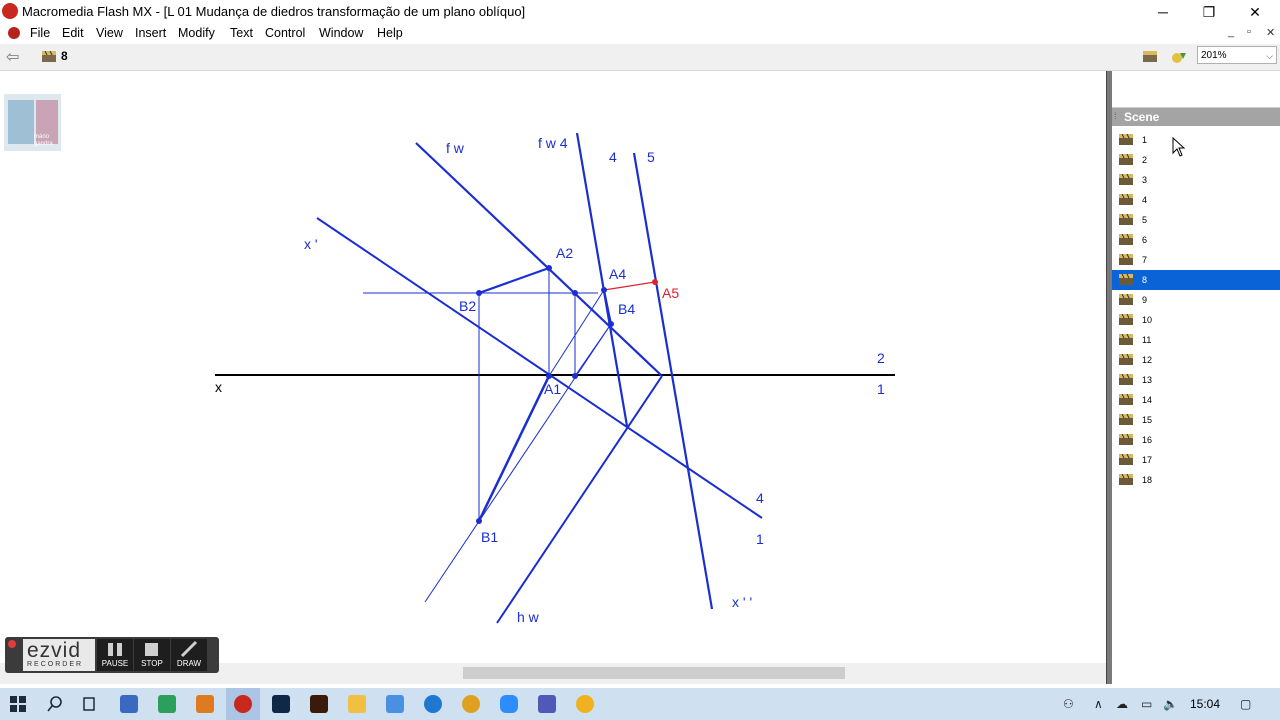 The height and width of the screenshot is (720, 1280). I want to click on label-4-top: 4, so click(613, 157).